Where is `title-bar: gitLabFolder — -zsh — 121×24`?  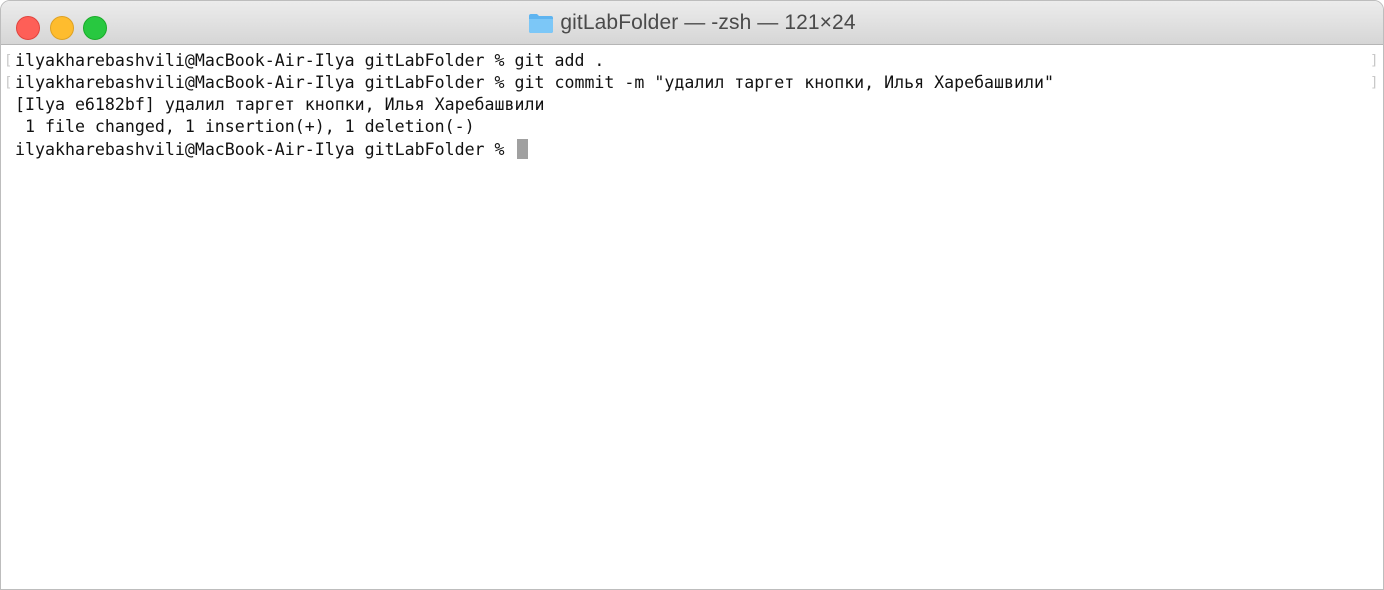
title-bar: gitLabFolder — -zsh — 121×24 is located at coordinates (692, 23).